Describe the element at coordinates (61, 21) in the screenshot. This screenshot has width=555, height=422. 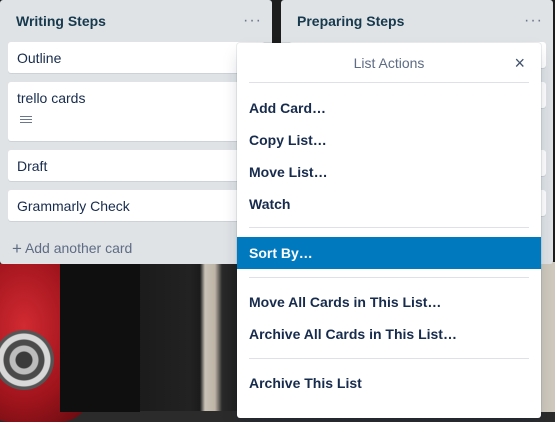
I see `list-title: Writing Steps` at that location.